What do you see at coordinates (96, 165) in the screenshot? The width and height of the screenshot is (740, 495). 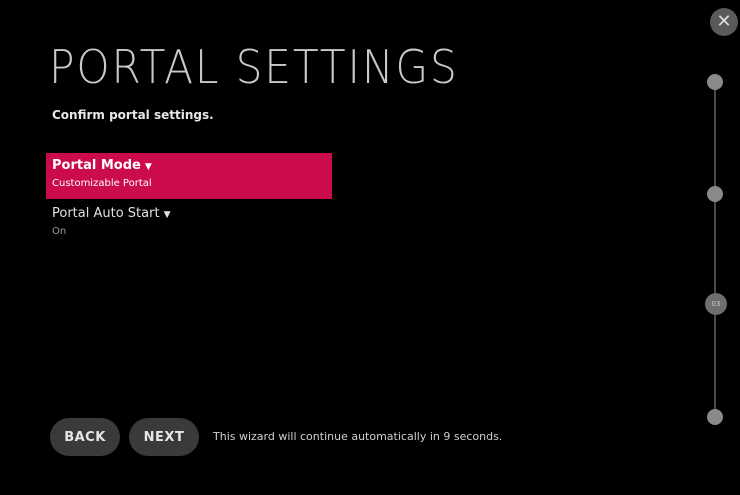 I see `setting-label: Portal Mode` at bounding box center [96, 165].